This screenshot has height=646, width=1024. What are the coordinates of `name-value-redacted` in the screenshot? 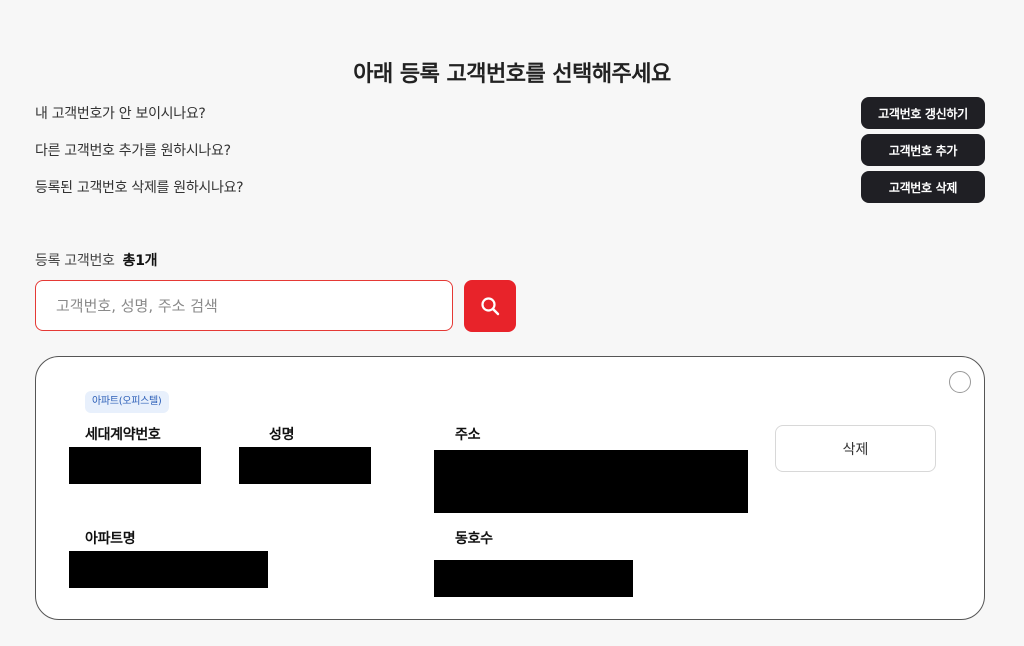 It's located at (305, 465).